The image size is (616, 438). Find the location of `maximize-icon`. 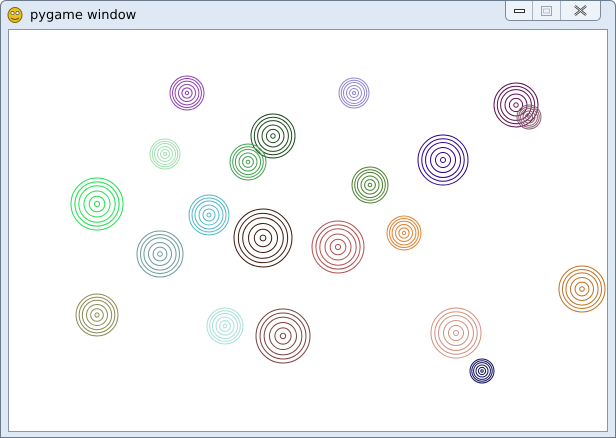

maximize-icon is located at coordinates (546, 11).